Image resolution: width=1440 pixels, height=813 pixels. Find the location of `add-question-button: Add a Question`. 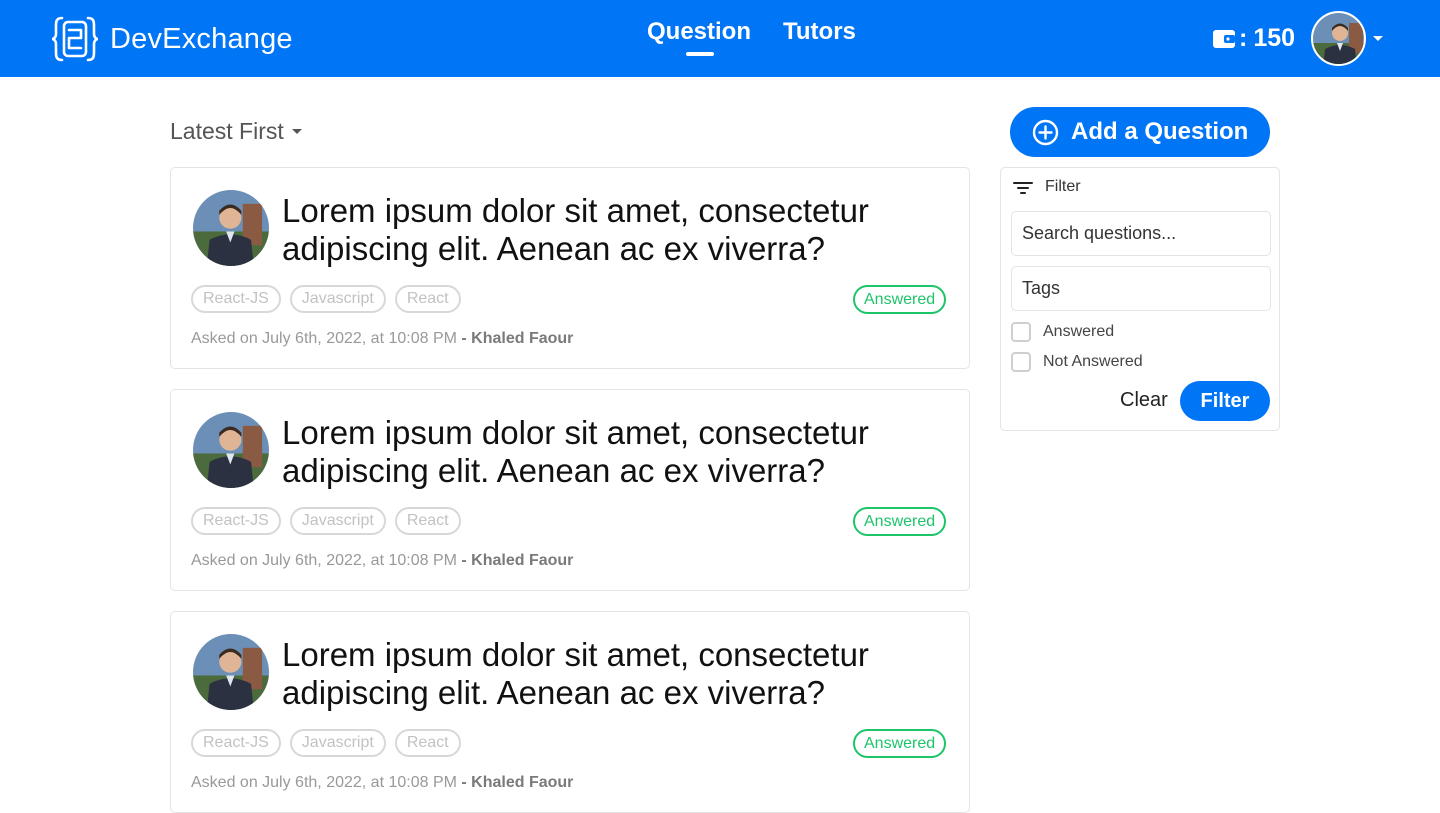

add-question-button: Add a Question is located at coordinates (1140, 132).